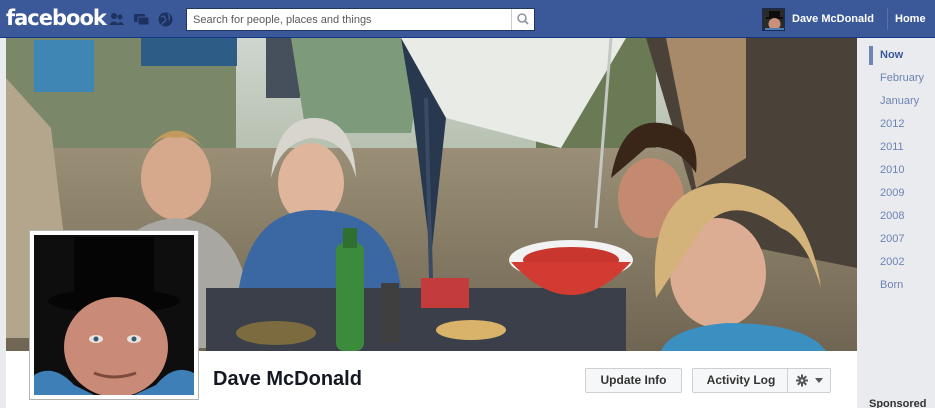 Image resolution: width=935 pixels, height=408 pixels. What do you see at coordinates (887, 19) in the screenshot?
I see `nav-divider` at bounding box center [887, 19].